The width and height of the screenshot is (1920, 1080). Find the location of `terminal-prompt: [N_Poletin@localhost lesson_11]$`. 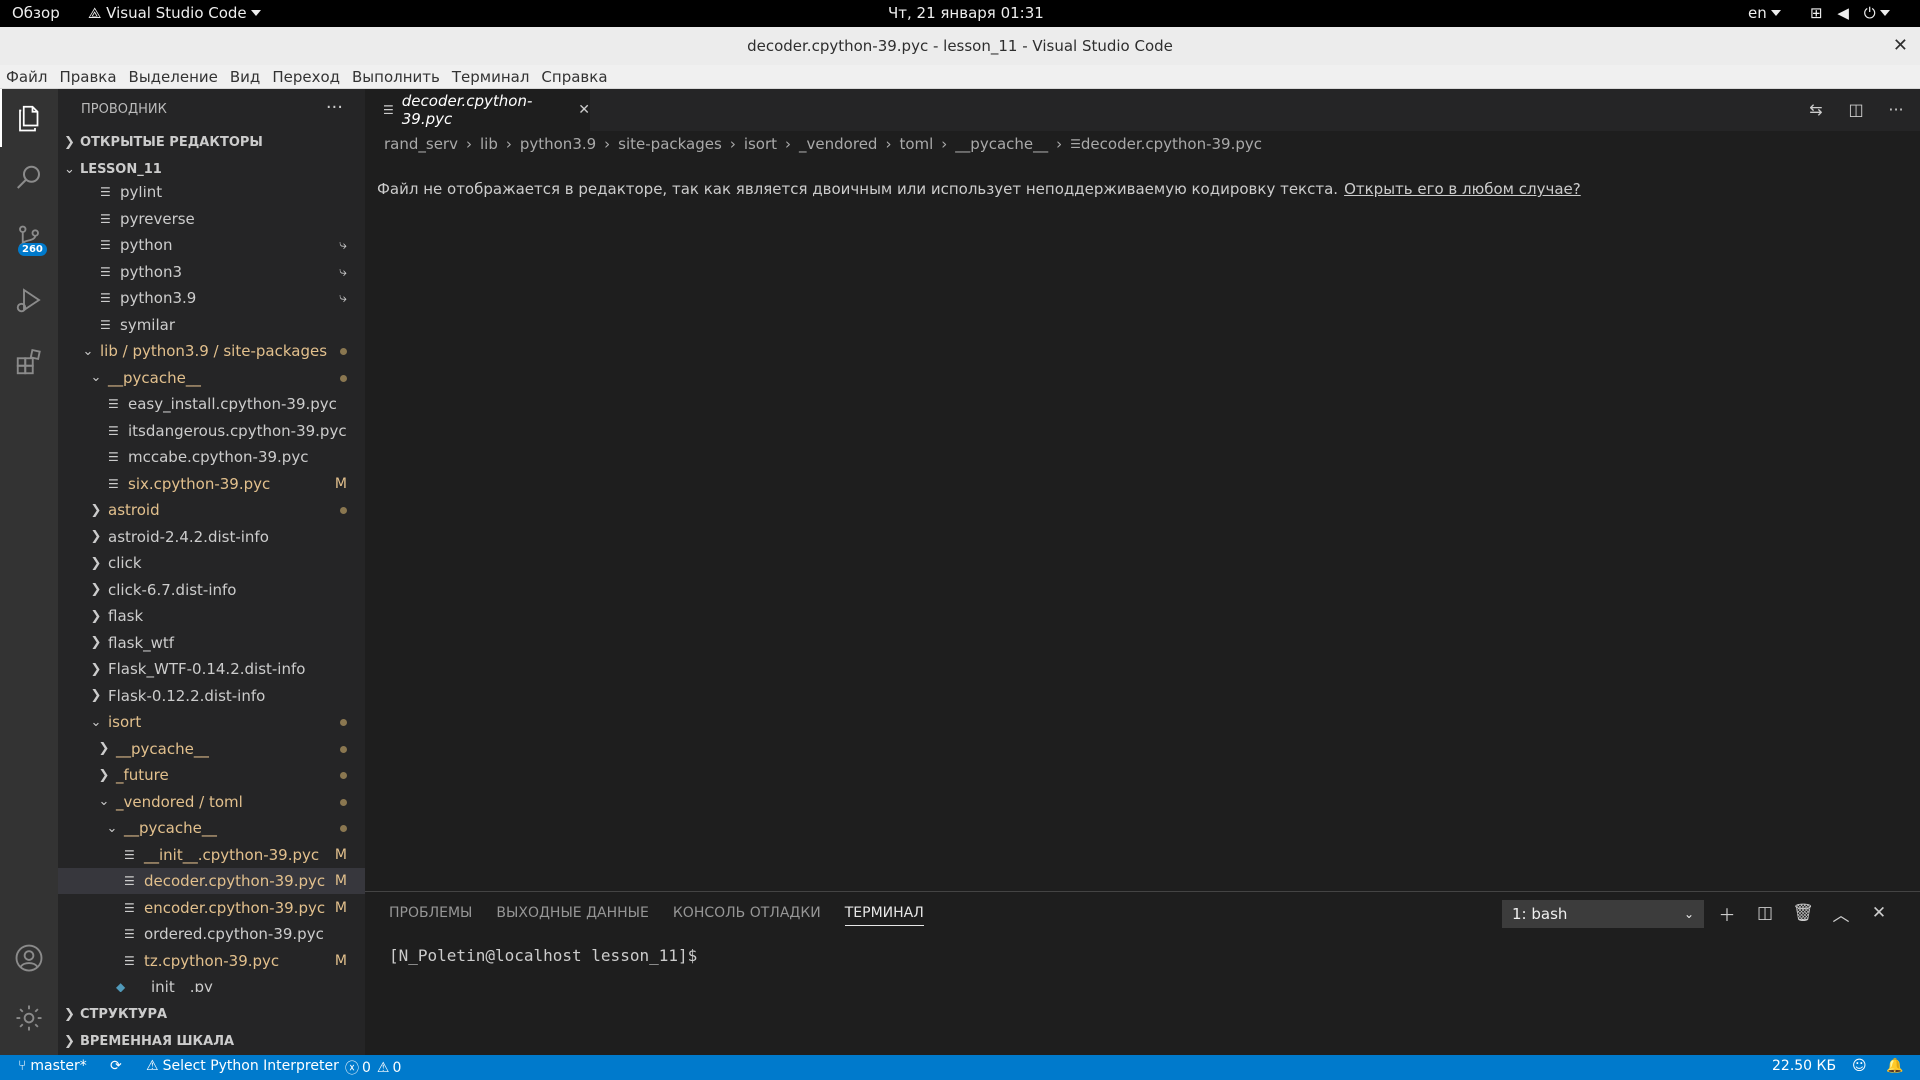

terminal-prompt: [N_Poletin@localhost lesson_11]$ is located at coordinates (543, 955).